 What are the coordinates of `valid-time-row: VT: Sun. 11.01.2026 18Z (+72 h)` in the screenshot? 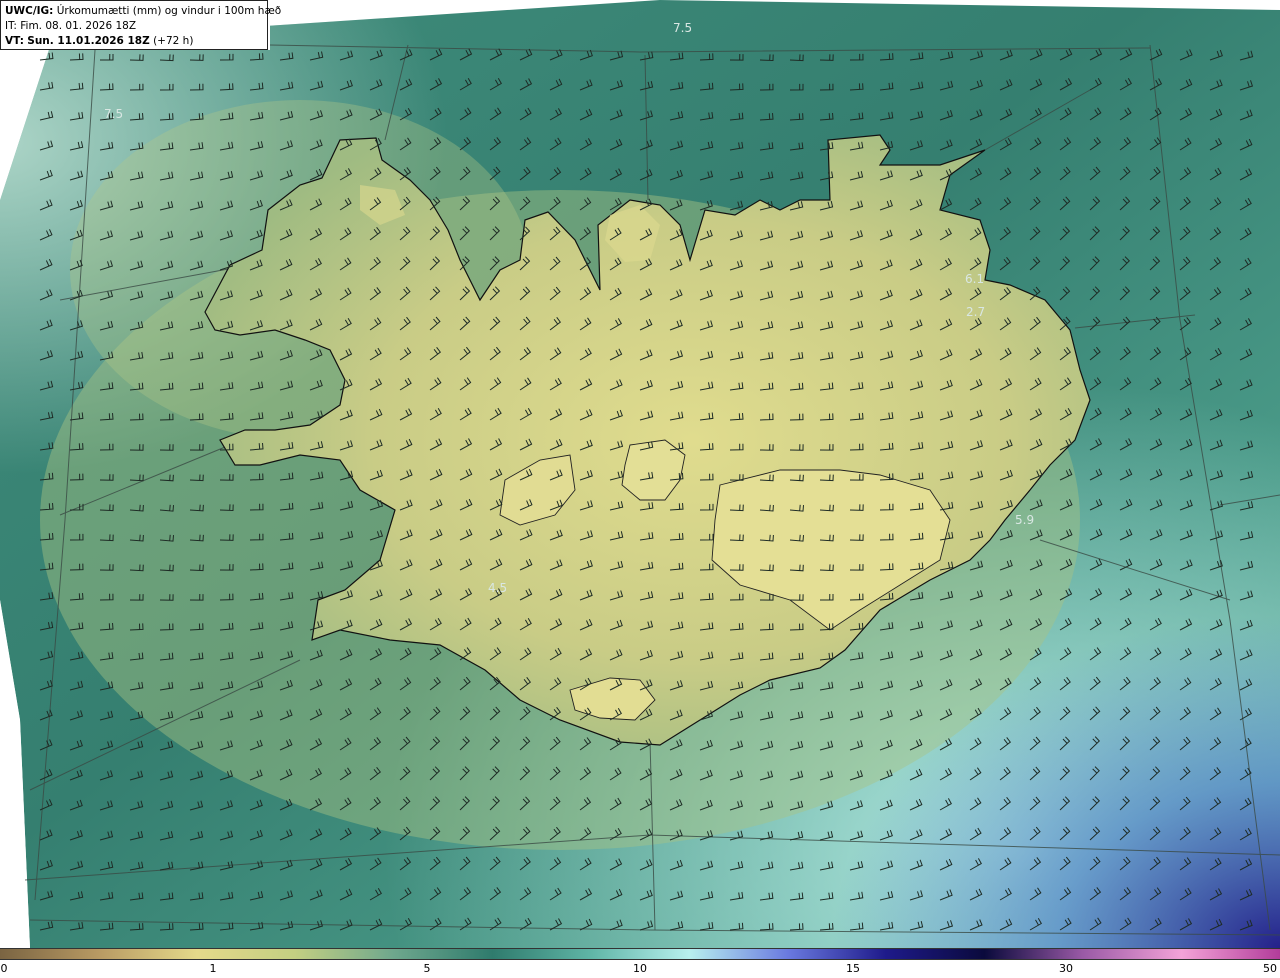 It's located at (134, 41).